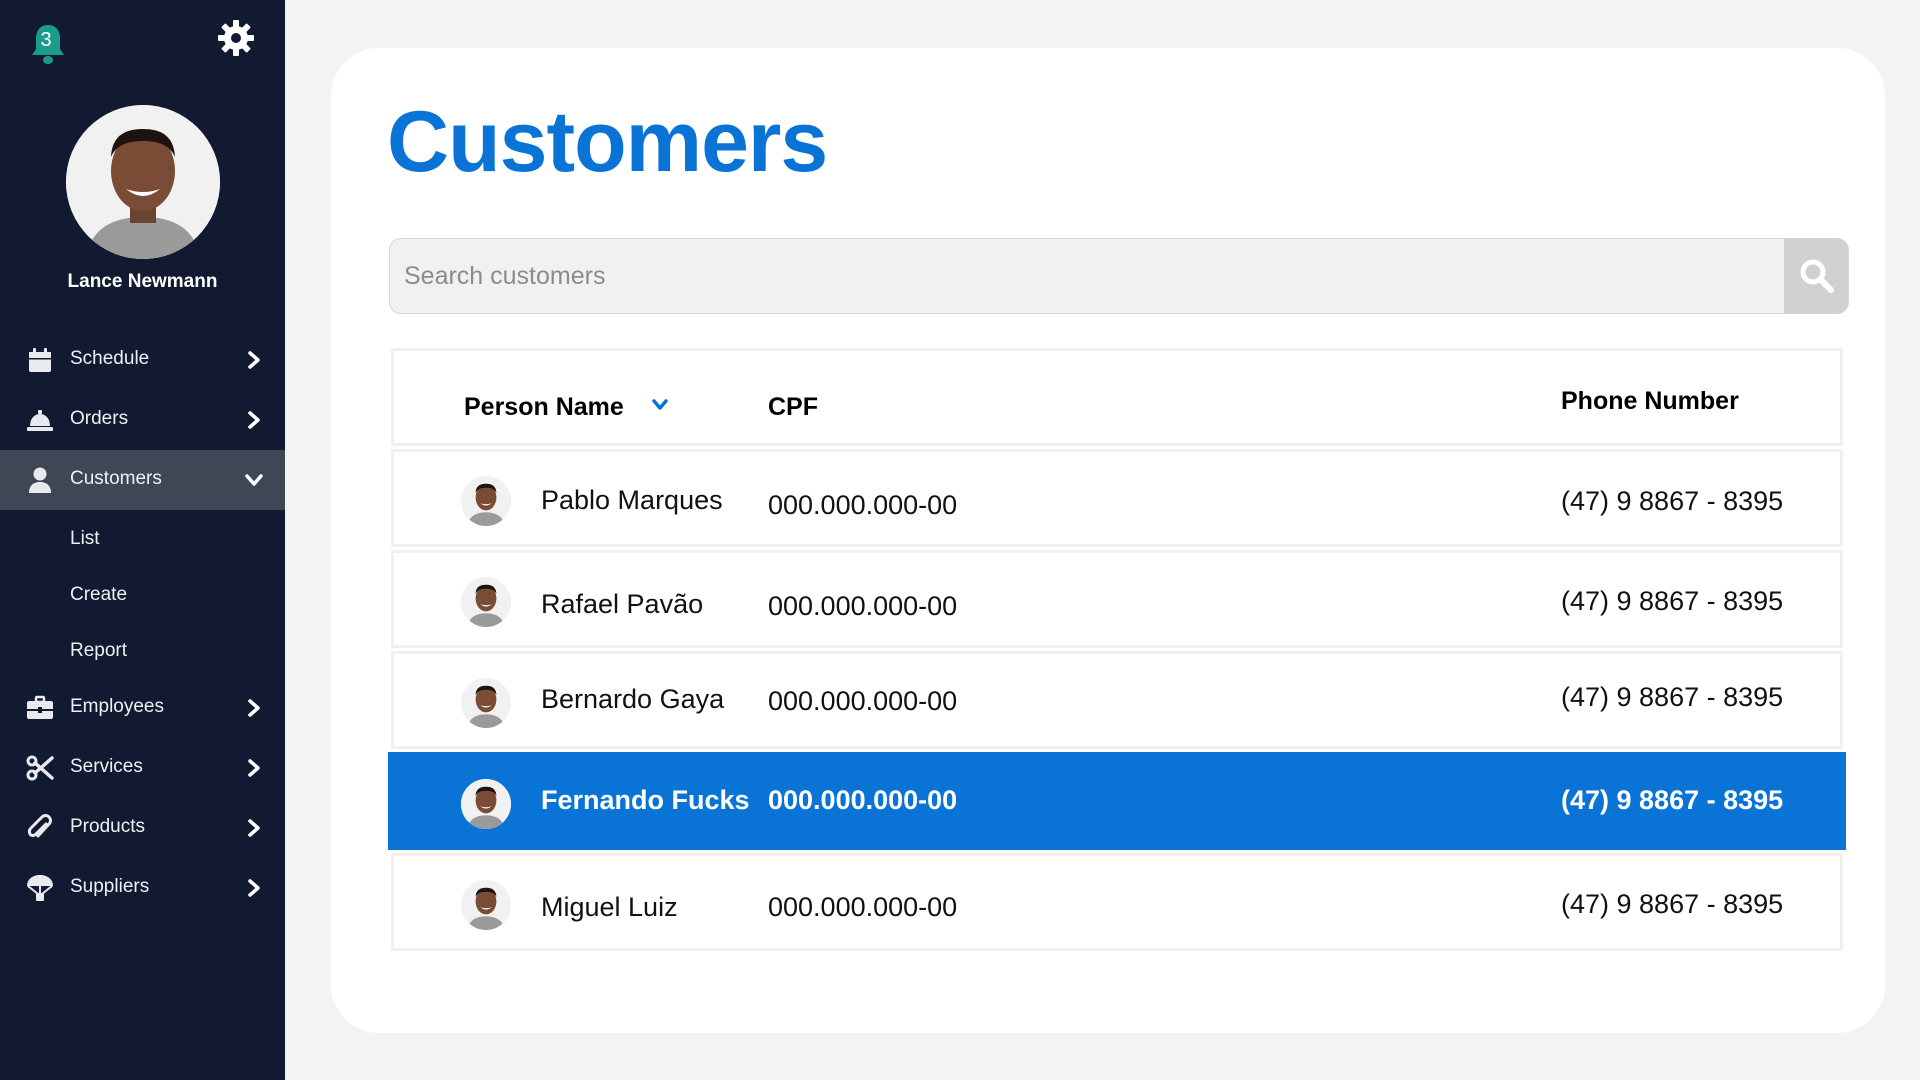 This screenshot has width=1920, height=1080. What do you see at coordinates (1087, 276) in the screenshot?
I see `search-input` at bounding box center [1087, 276].